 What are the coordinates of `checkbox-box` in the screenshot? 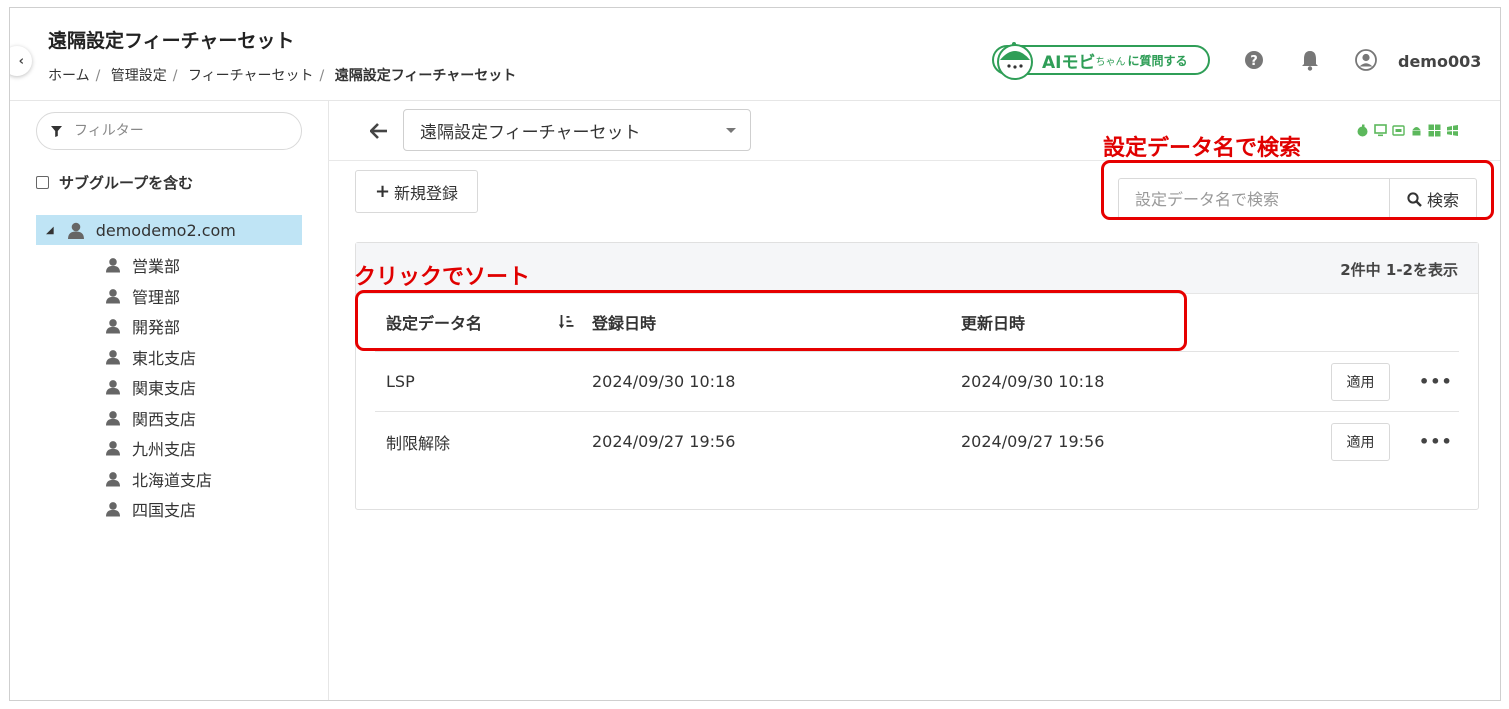 It's located at (42, 182).